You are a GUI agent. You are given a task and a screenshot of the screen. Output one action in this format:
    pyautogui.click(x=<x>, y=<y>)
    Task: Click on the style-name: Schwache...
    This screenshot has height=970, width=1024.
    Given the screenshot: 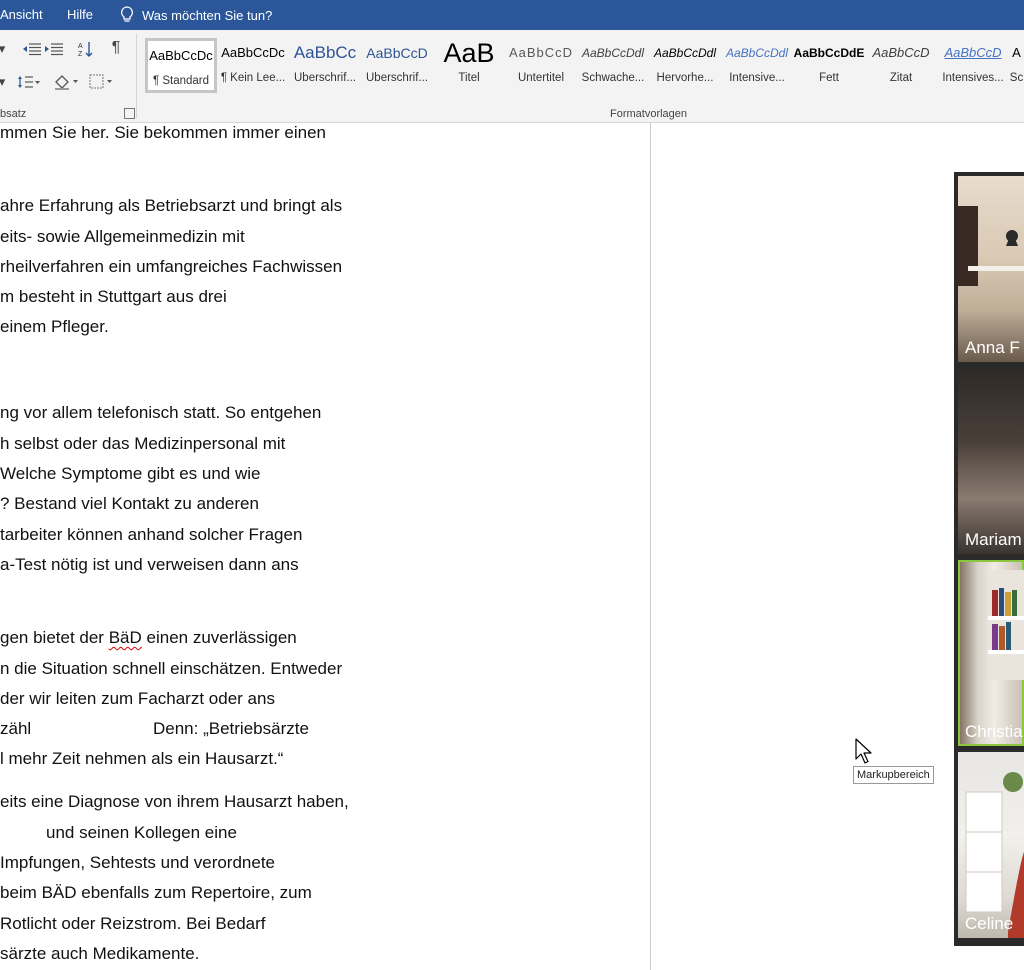 What is the action you would take?
    pyautogui.click(x=613, y=78)
    